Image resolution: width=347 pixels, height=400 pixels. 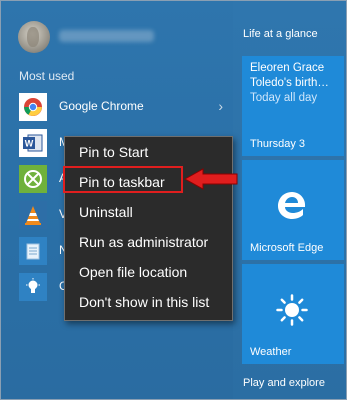 What do you see at coordinates (47, 76) in the screenshot?
I see `most-used-label: Most used` at bounding box center [47, 76].